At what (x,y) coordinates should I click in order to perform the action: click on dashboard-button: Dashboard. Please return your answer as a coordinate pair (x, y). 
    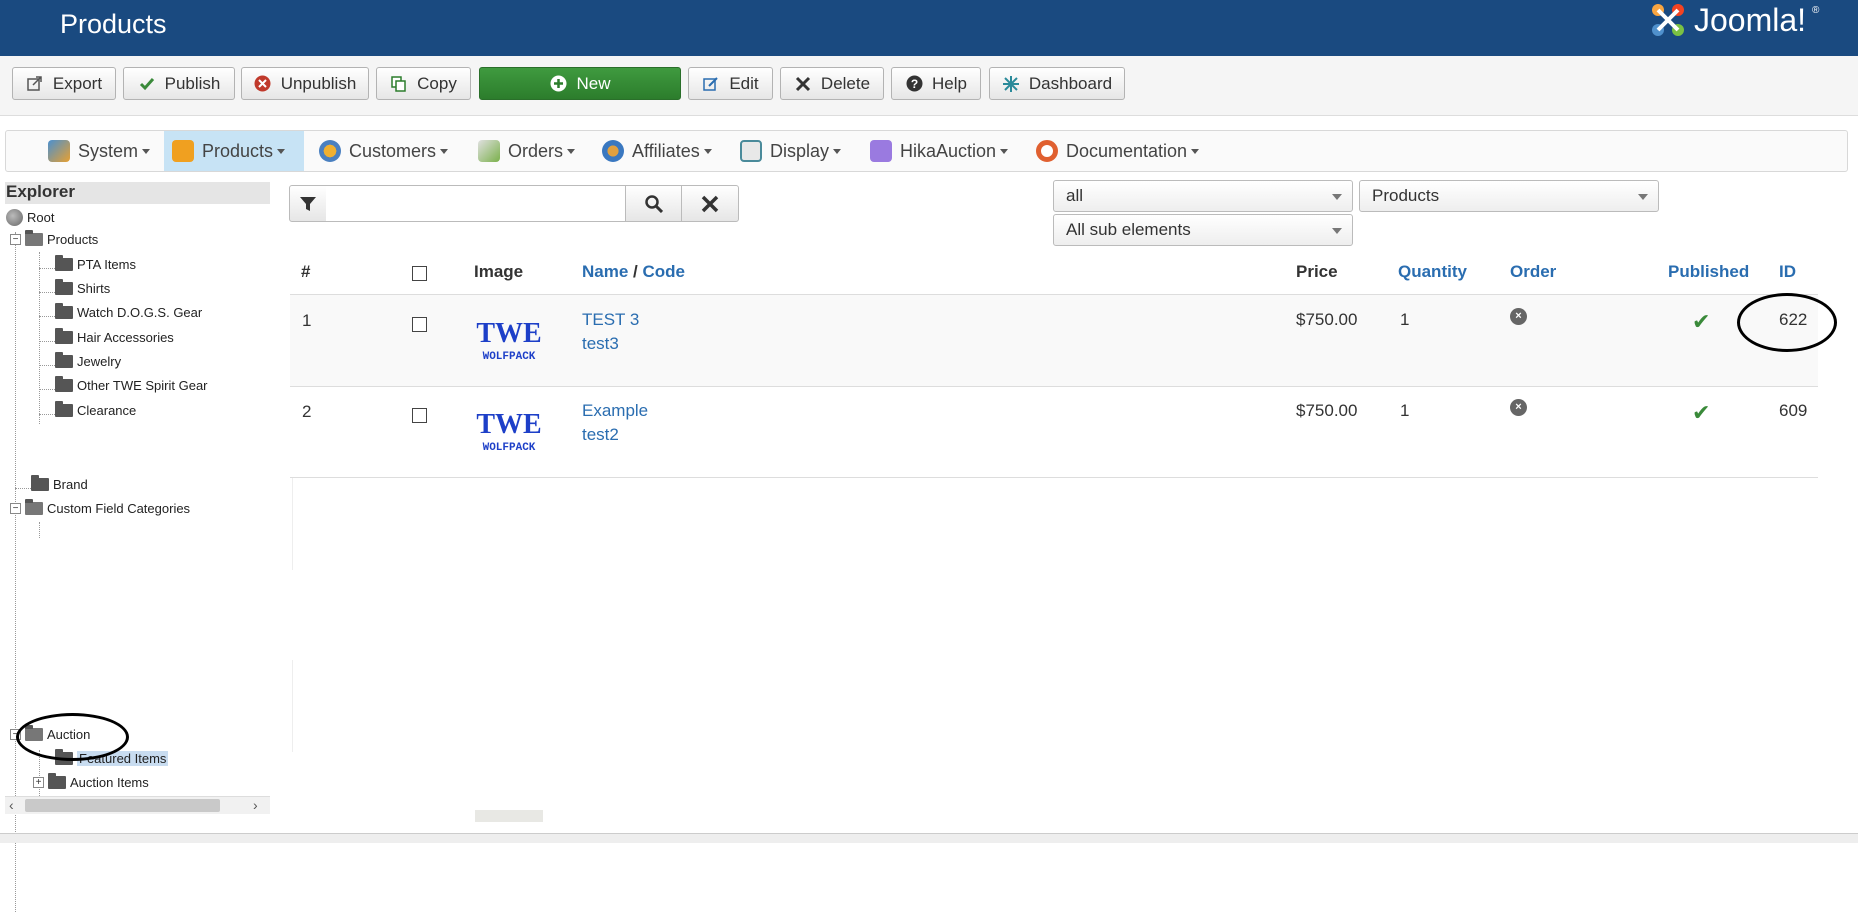
    Looking at the image, I should click on (1057, 83).